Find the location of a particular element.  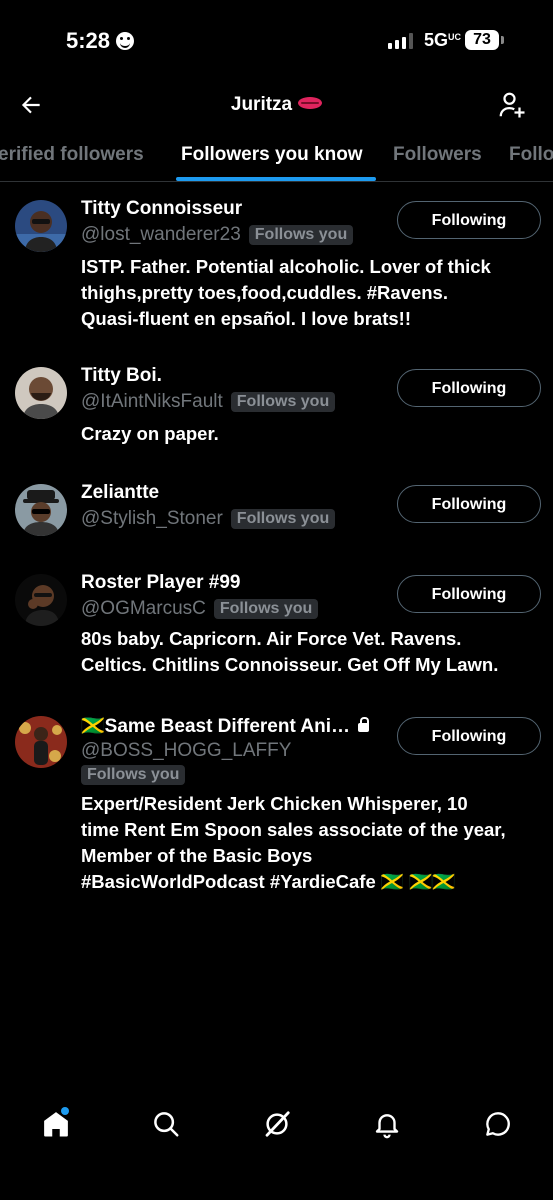

user-name: Zeliantte is located at coordinates (120, 493).